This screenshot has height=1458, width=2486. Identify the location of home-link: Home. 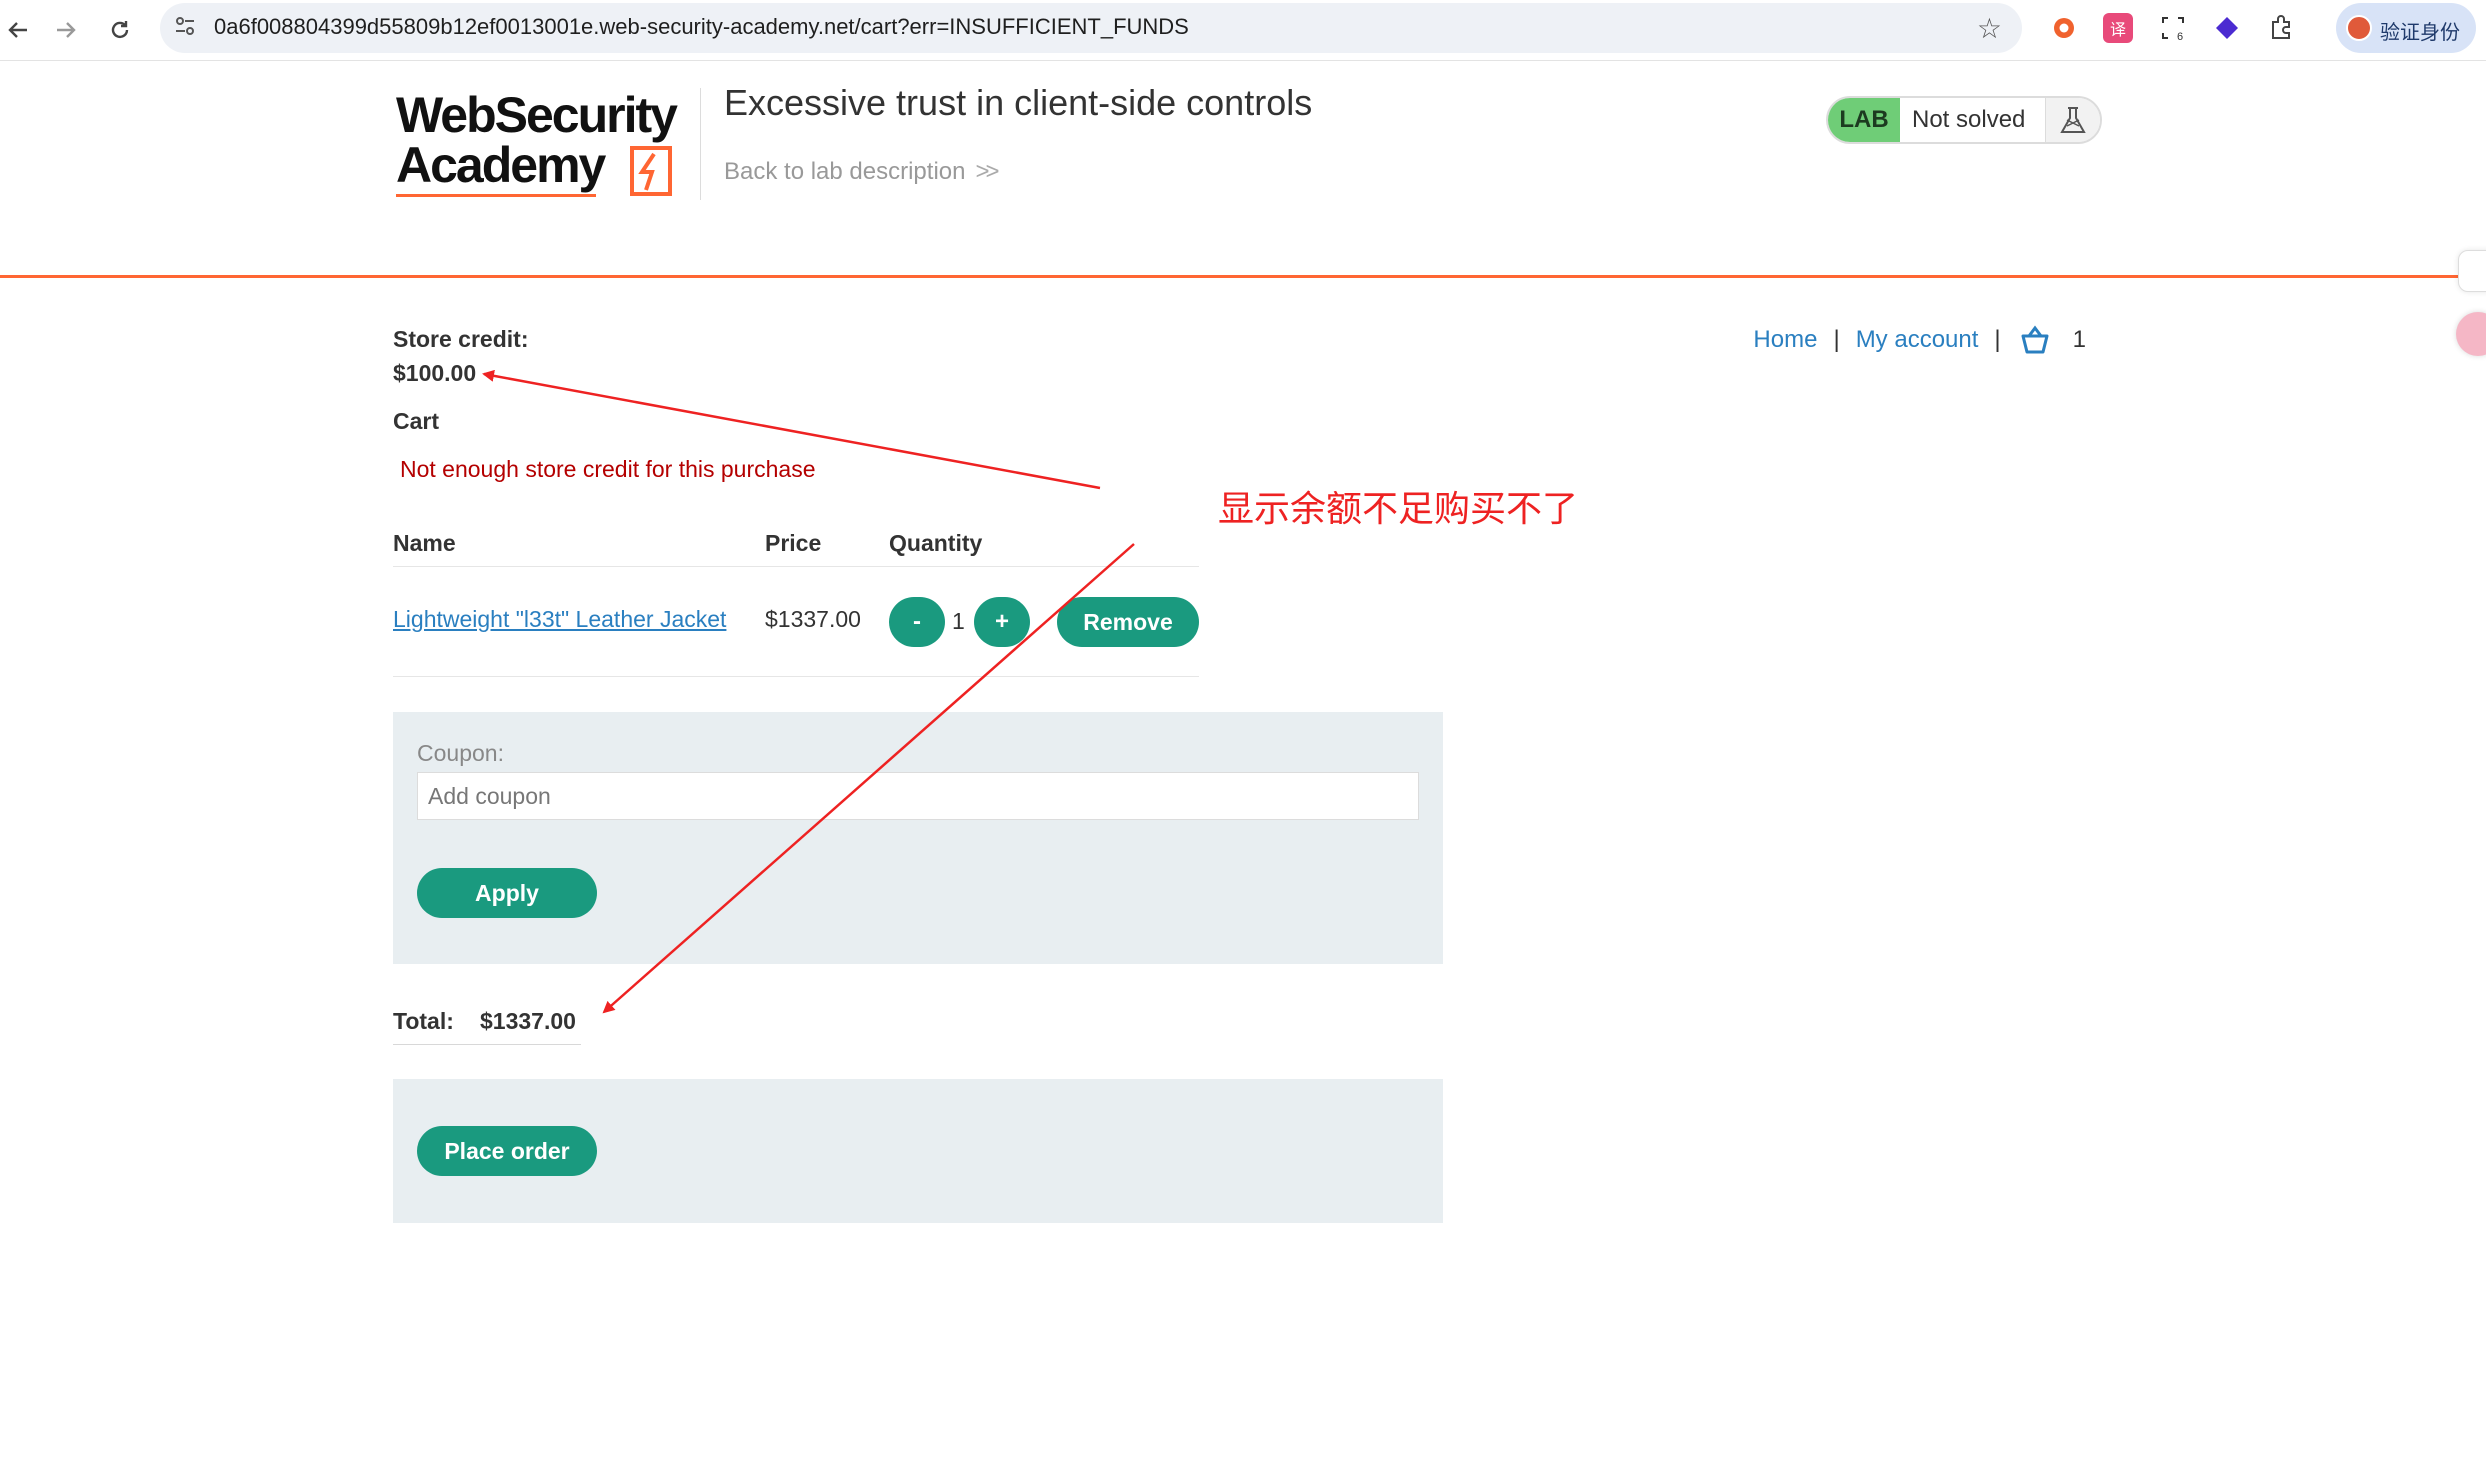
(1785, 340).